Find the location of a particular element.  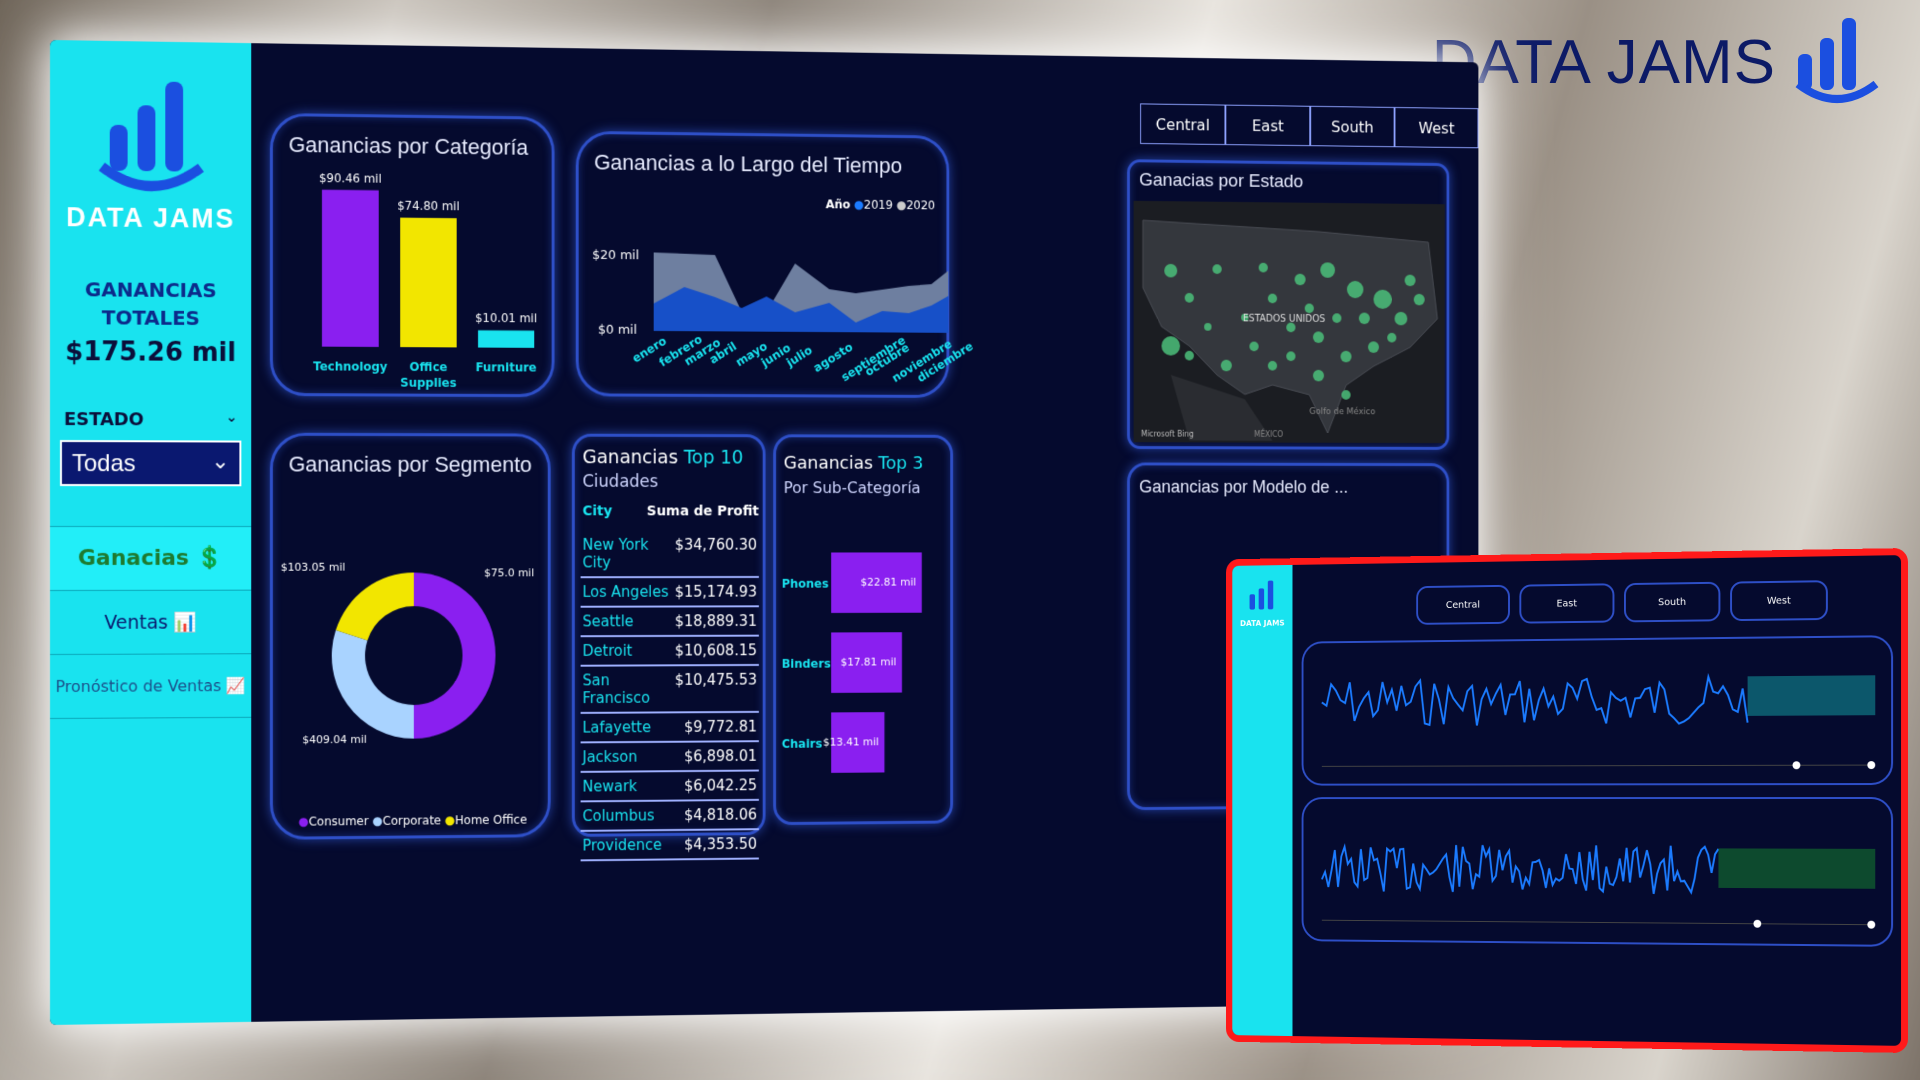

inset-tab-central: Central is located at coordinates (1463, 605).